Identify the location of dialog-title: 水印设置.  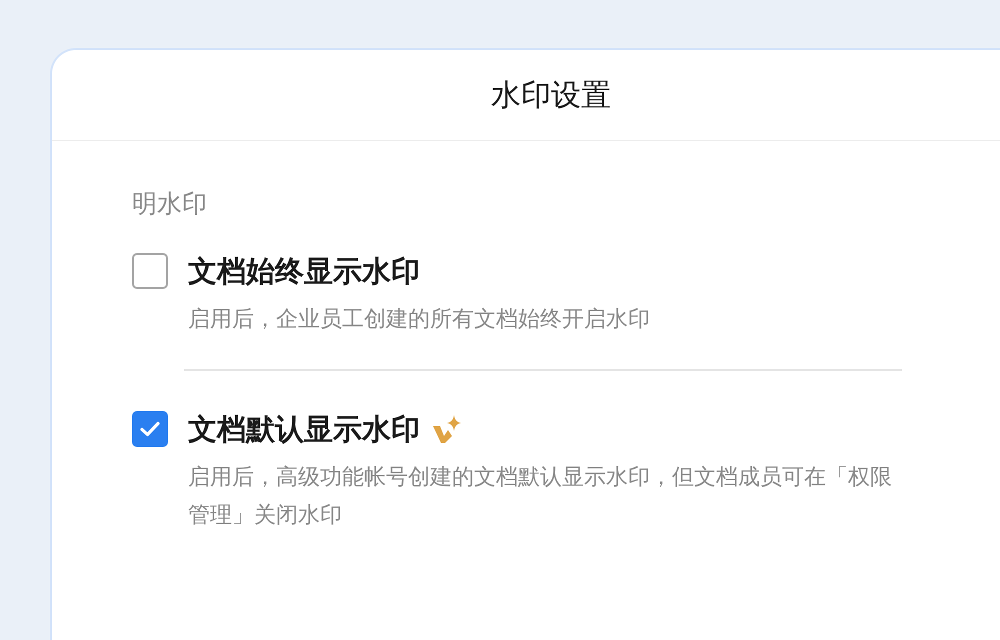
(551, 95).